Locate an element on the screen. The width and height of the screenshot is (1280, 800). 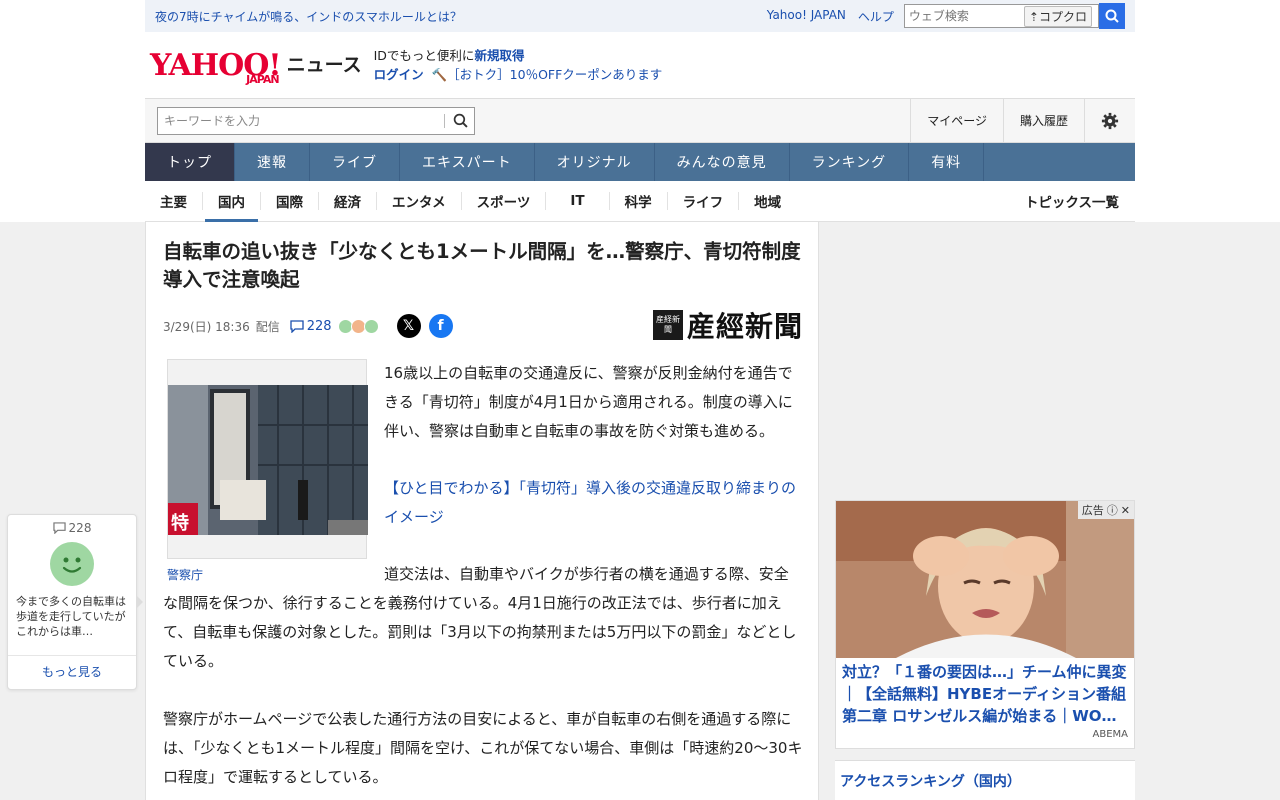
nav-paid: 有料 is located at coordinates (947, 162).